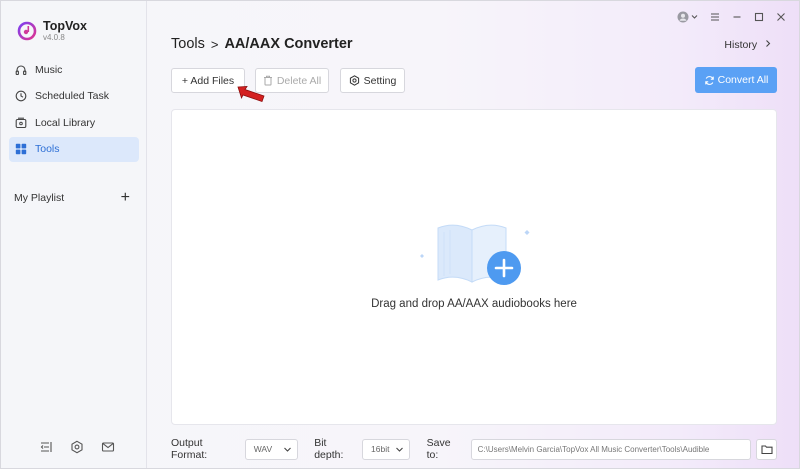 Image resolution: width=800 pixels, height=469 pixels. I want to click on delete-all-label: Delete All, so click(299, 80).